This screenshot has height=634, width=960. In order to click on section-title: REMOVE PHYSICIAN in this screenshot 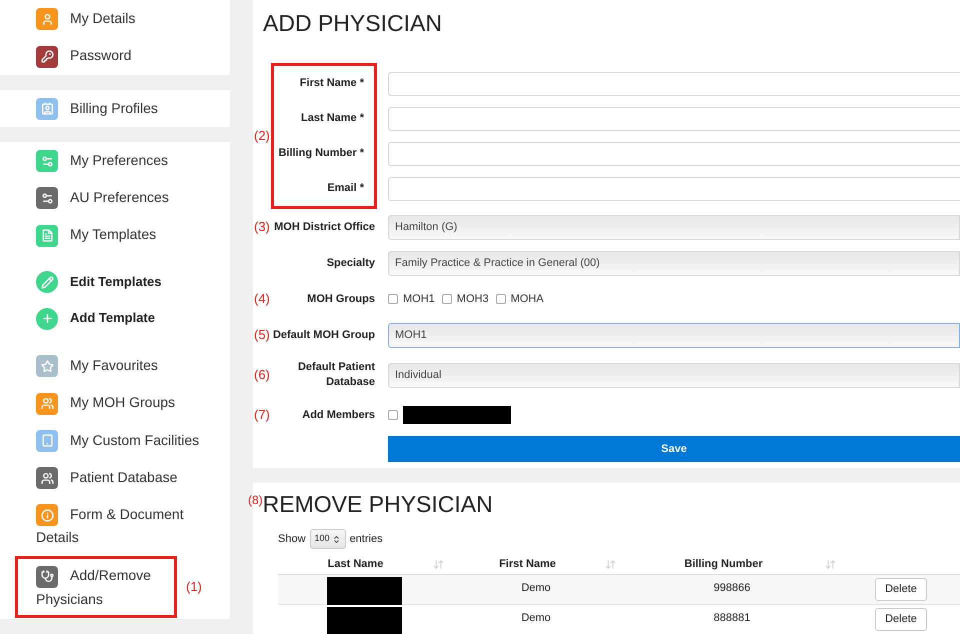, I will do `click(377, 504)`.